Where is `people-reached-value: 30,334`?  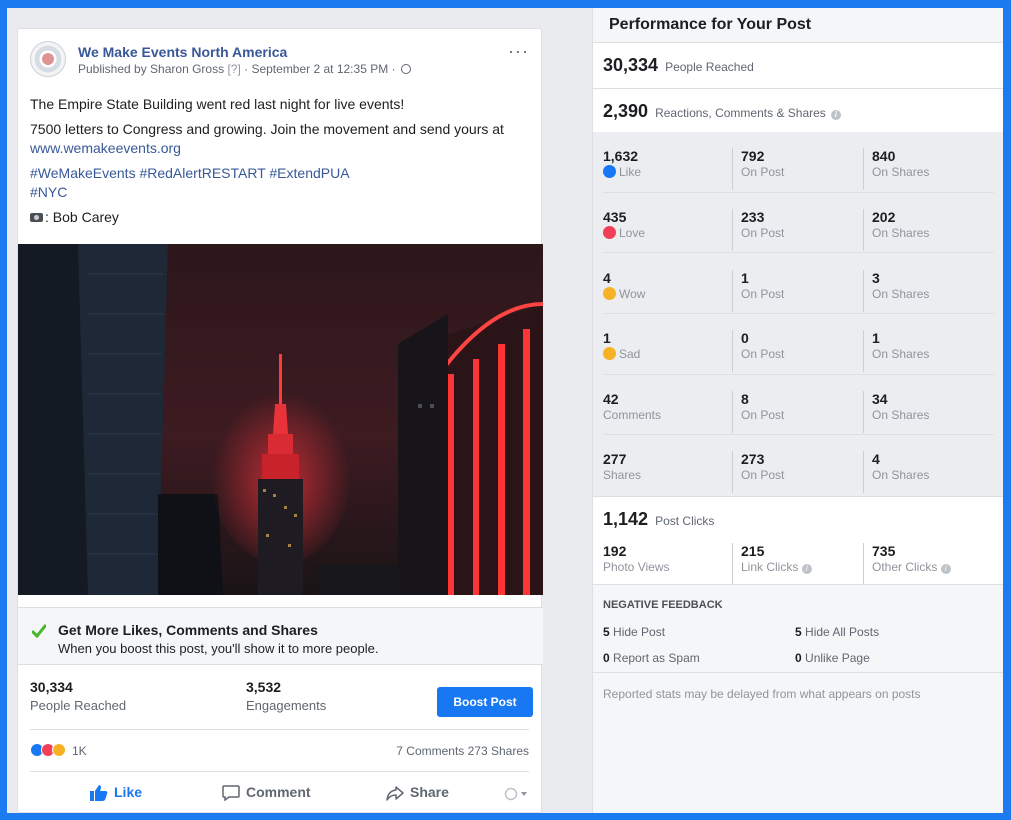
people-reached-value: 30,334 is located at coordinates (51, 687).